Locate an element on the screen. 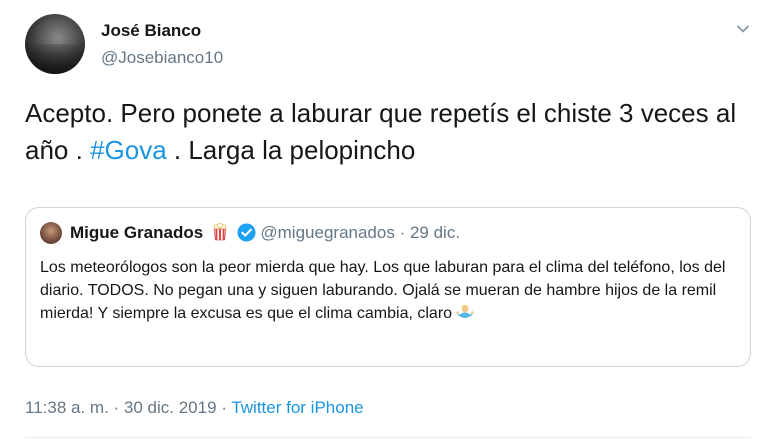 The image size is (767, 443). quoted-header: Migue Granados @miguegranados · 29 dic. is located at coordinates (265, 233).